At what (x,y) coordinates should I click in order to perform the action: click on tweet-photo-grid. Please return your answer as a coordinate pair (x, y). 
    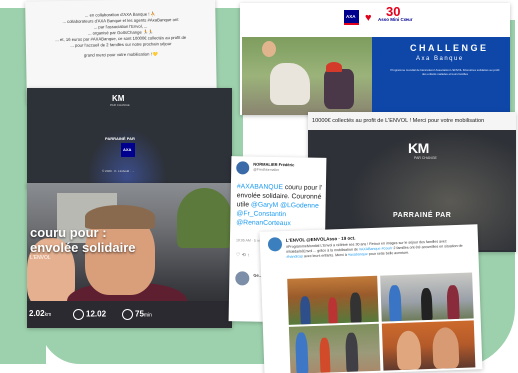
    Looking at the image, I should click on (381, 322).